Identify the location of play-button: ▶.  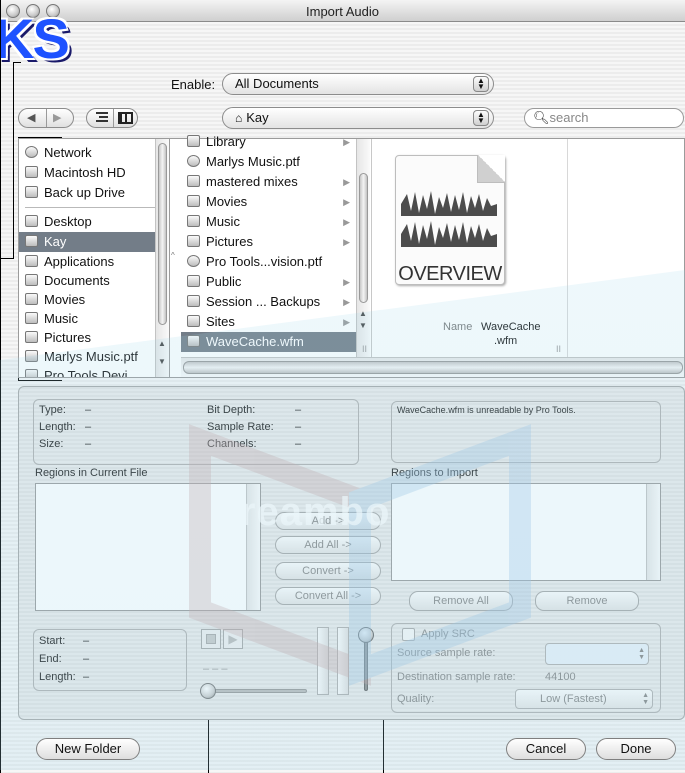
(233, 639).